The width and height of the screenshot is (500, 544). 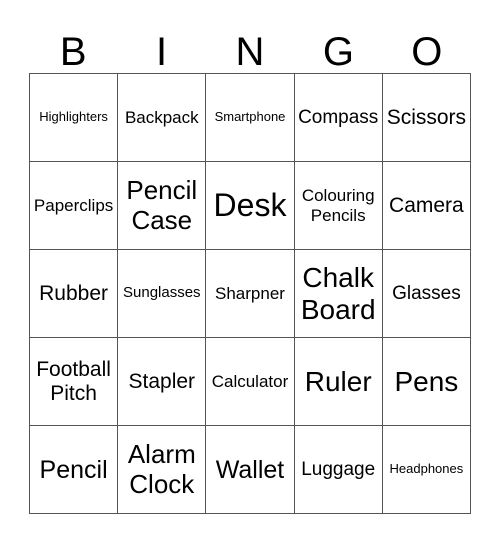 I want to click on bingo-cell: Camera, so click(x=426, y=206).